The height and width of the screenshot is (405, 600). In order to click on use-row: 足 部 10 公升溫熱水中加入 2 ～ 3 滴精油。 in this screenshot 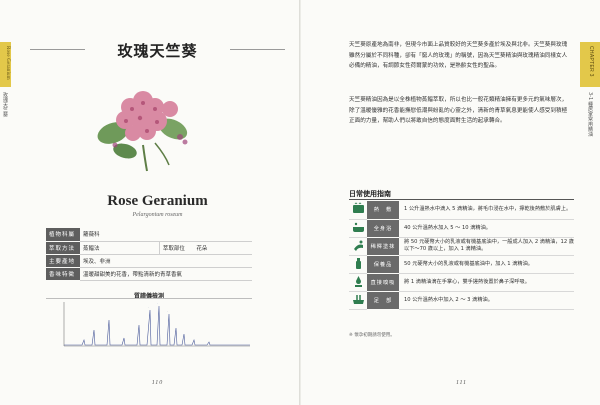, I will do `click(461, 300)`.